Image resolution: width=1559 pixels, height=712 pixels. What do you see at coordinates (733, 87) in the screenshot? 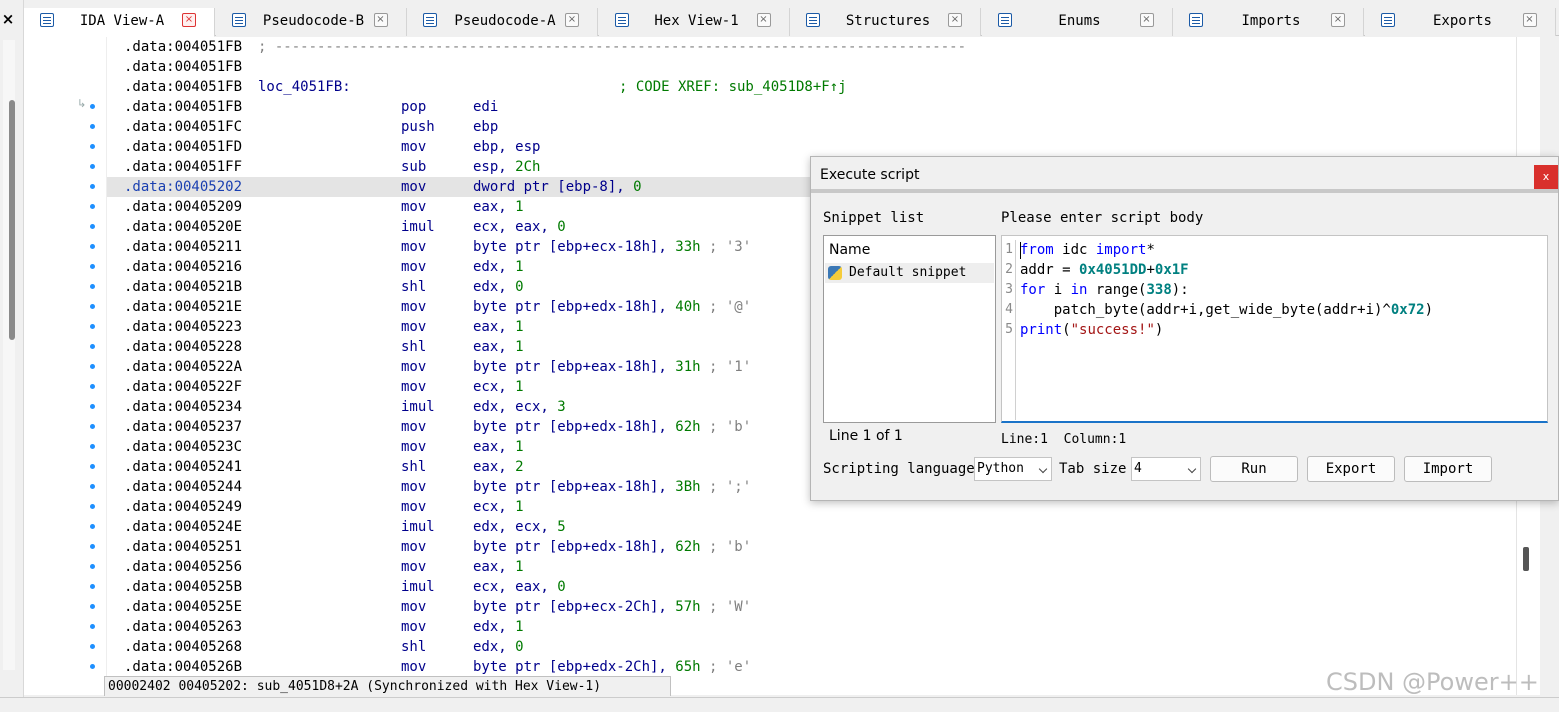
I see `xref-comment: ; CODE XREF: sub_4051D8+F↑j` at bounding box center [733, 87].